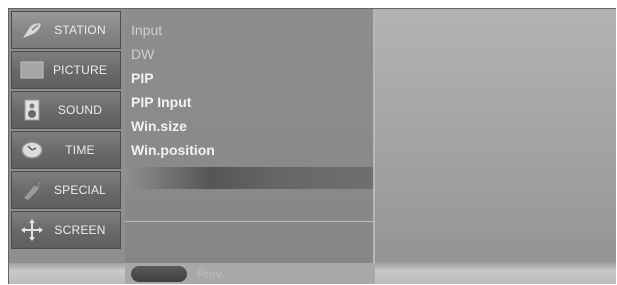 This screenshot has width=617, height=285. What do you see at coordinates (146, 30) in the screenshot?
I see `submenu-item-input: Input` at bounding box center [146, 30].